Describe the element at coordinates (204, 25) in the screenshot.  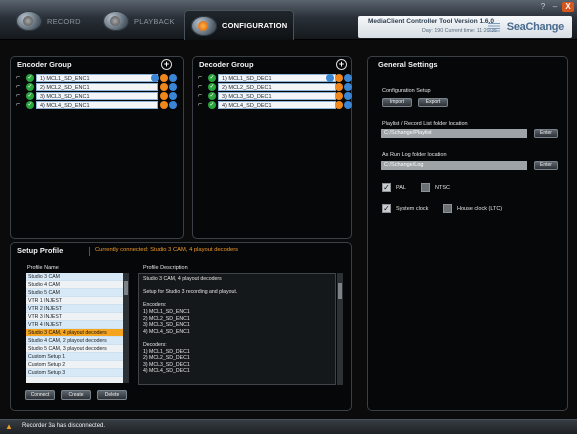
I see `configuration-icon` at that location.